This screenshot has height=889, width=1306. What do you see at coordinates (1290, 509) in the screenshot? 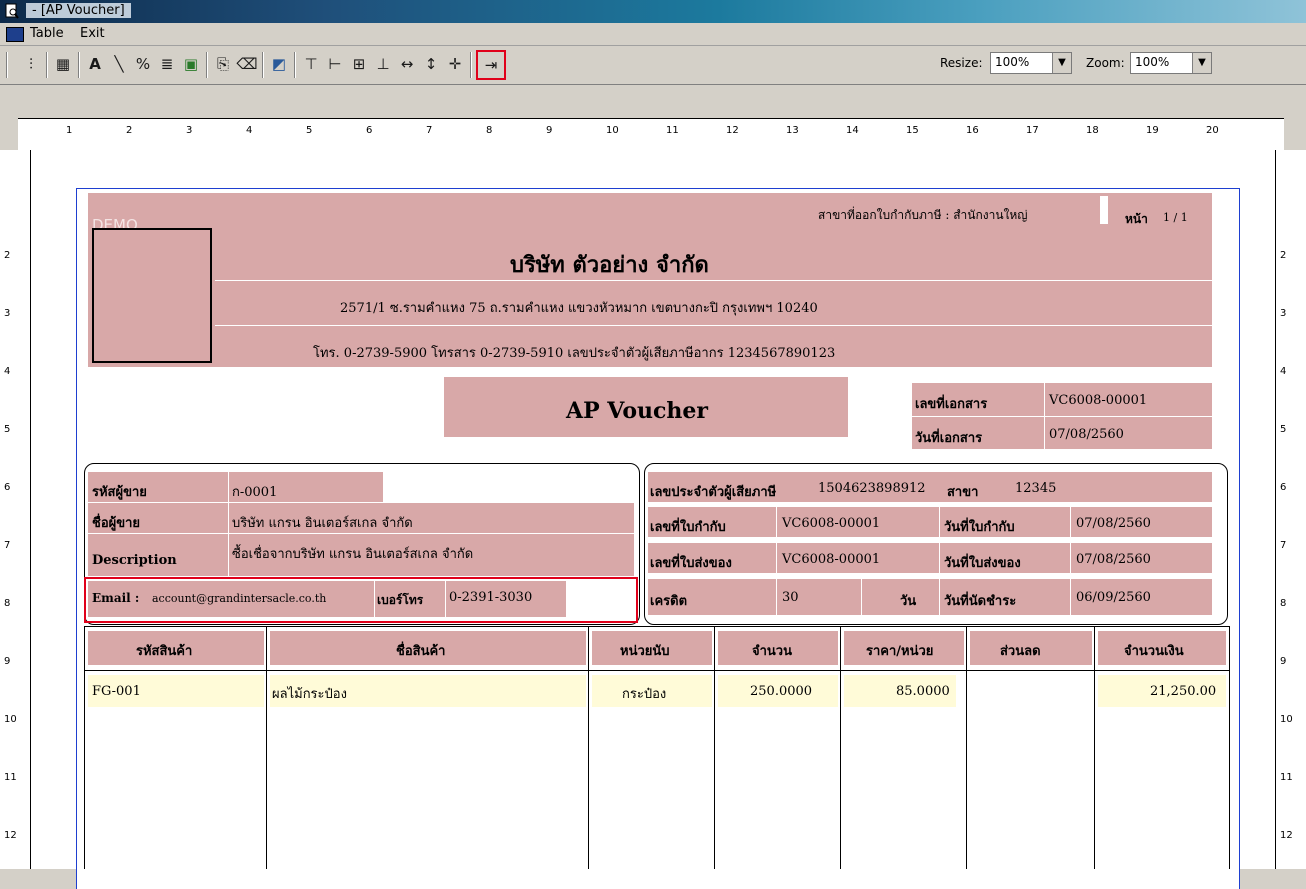
I see `vertical-ruler-right: 2 3 4 5 6 7 8 9 10 11 12` at bounding box center [1290, 509].